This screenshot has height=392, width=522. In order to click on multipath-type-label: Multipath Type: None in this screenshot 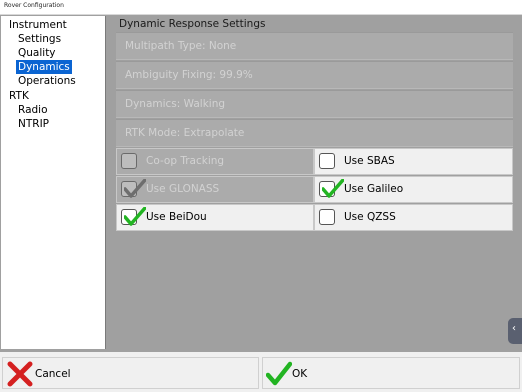, I will do `click(181, 46)`.